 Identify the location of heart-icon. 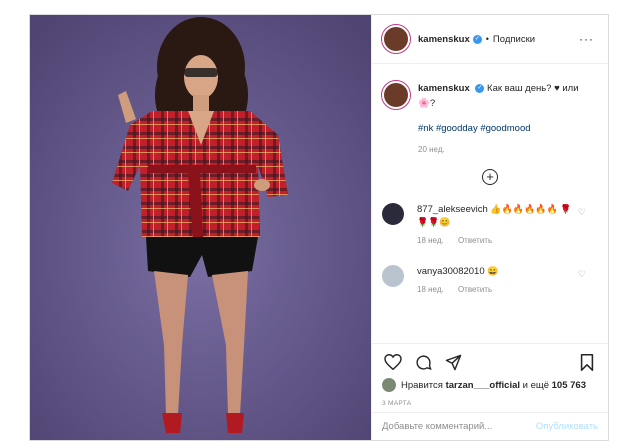
(393, 362).